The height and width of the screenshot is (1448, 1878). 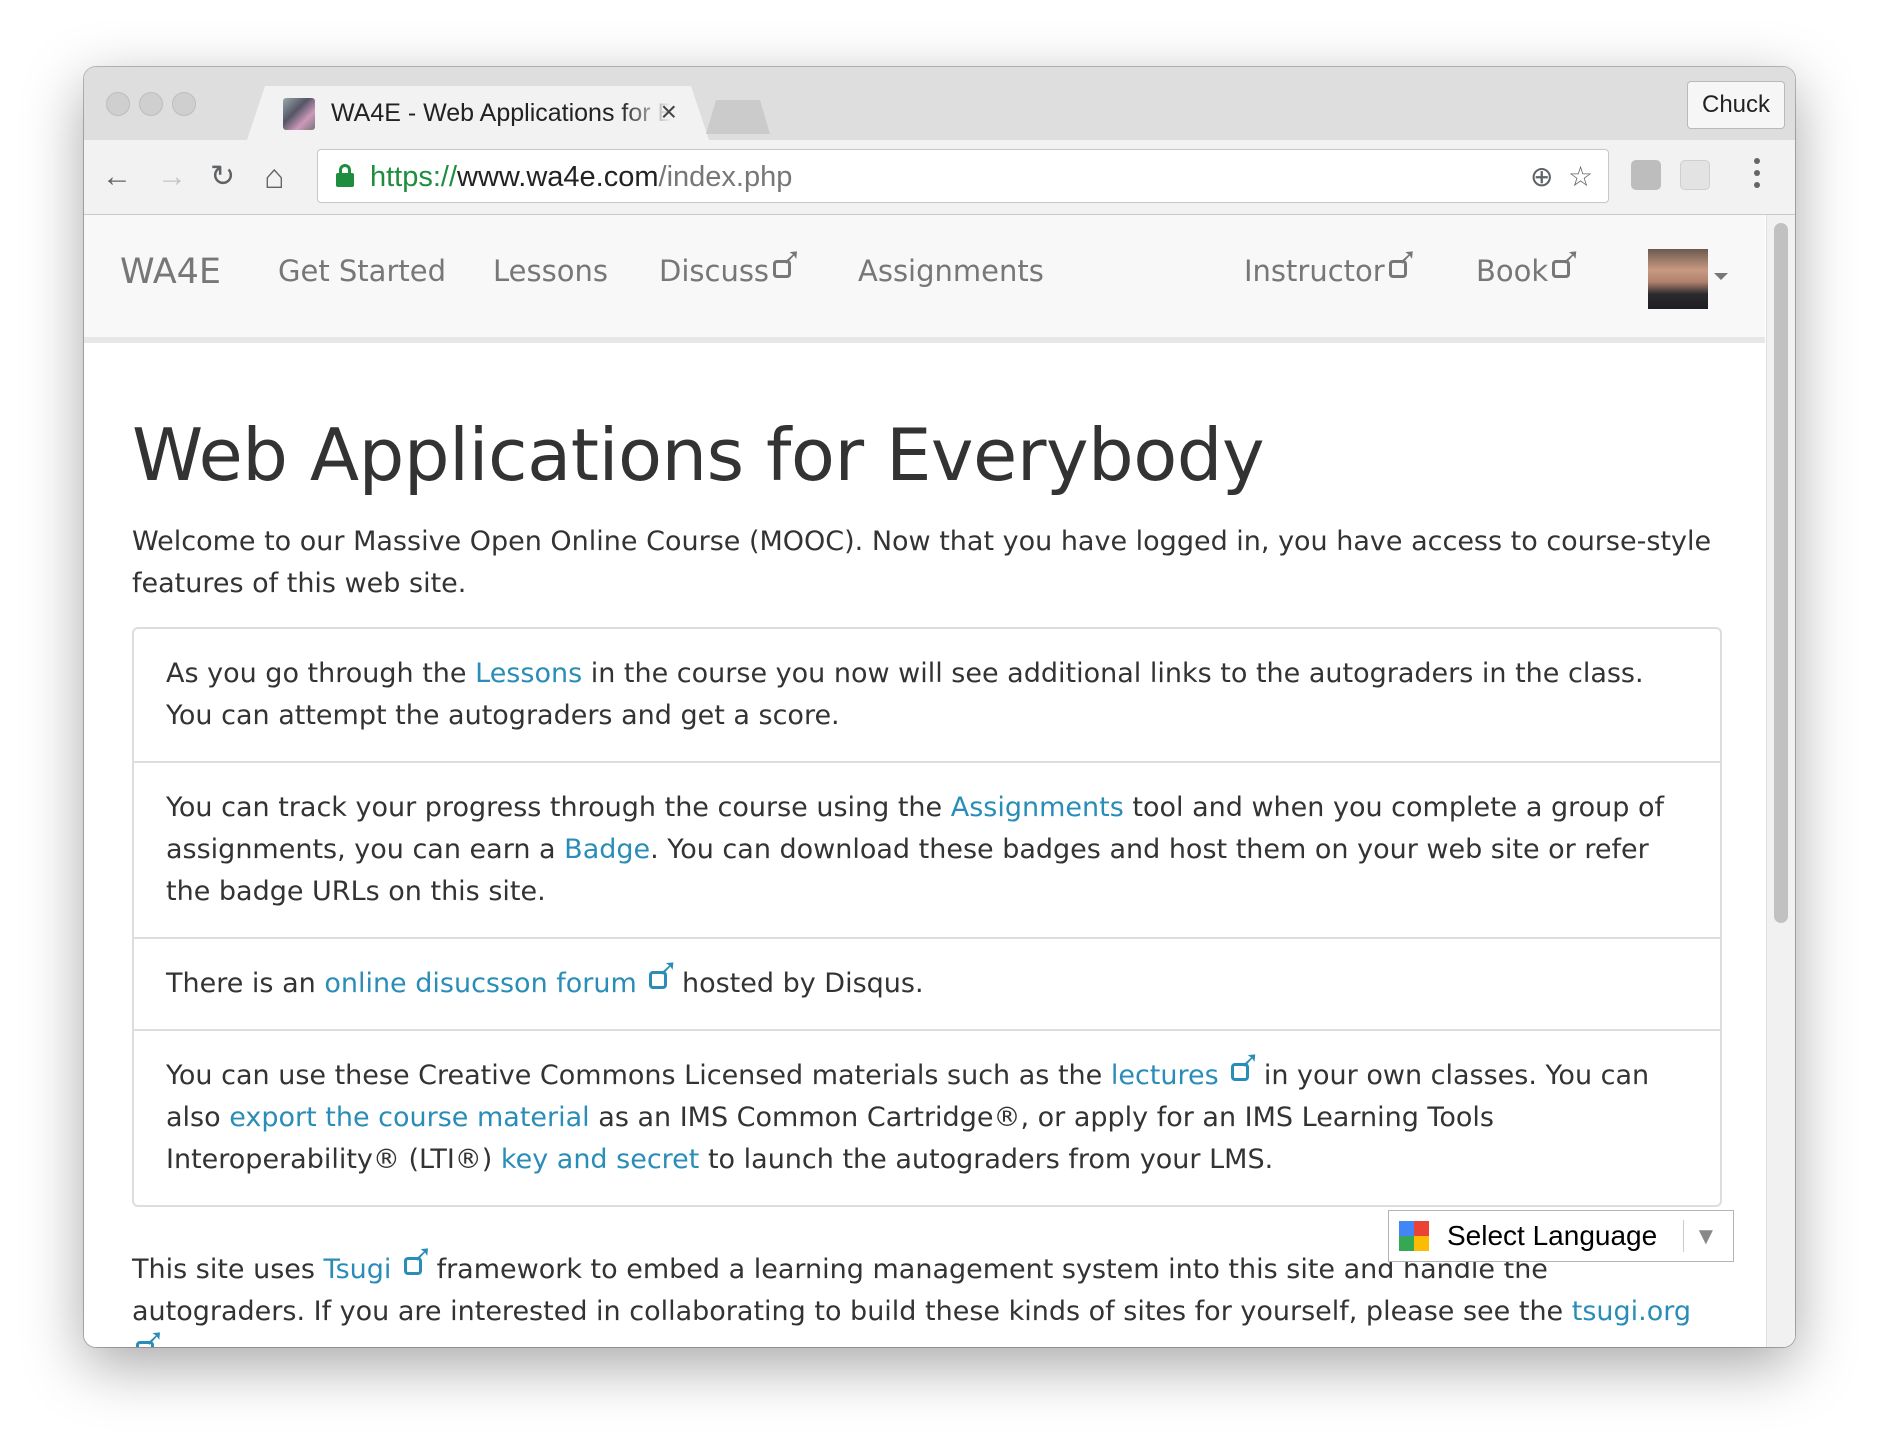 What do you see at coordinates (550, 271) in the screenshot?
I see `nav-lessons: Lessons` at bounding box center [550, 271].